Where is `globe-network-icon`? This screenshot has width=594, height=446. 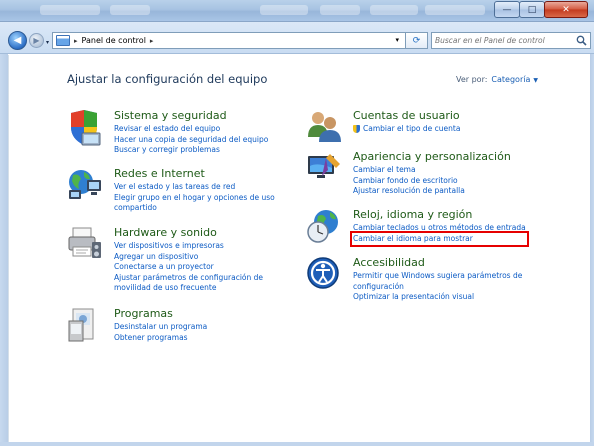
globe-network-icon is located at coordinates (84, 184).